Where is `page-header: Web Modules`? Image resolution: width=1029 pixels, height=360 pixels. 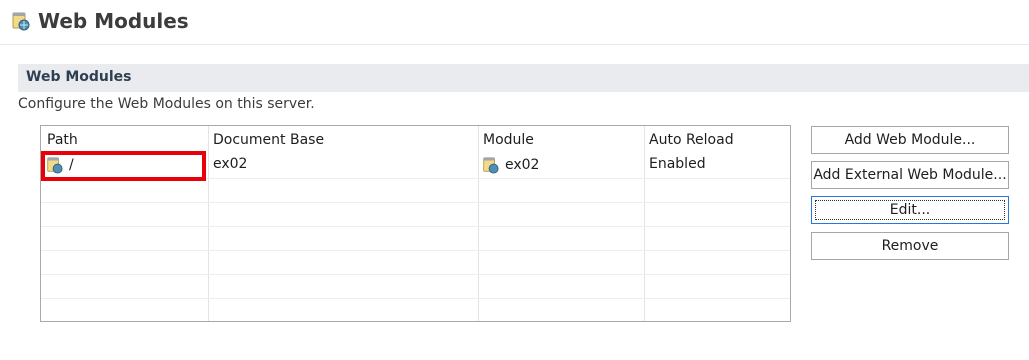
page-header: Web Modules is located at coordinates (514, 22).